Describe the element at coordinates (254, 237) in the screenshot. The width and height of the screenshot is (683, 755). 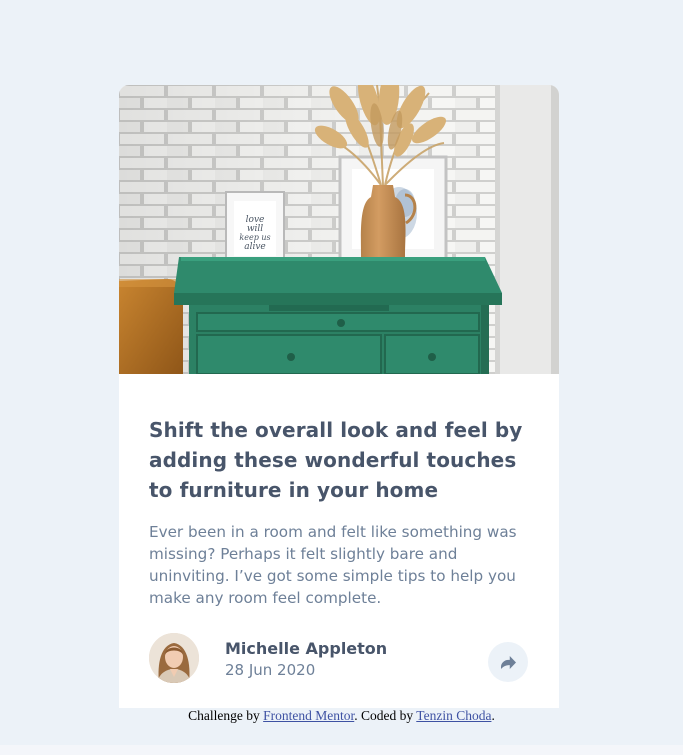
I see `svg-text: keep us` at that location.